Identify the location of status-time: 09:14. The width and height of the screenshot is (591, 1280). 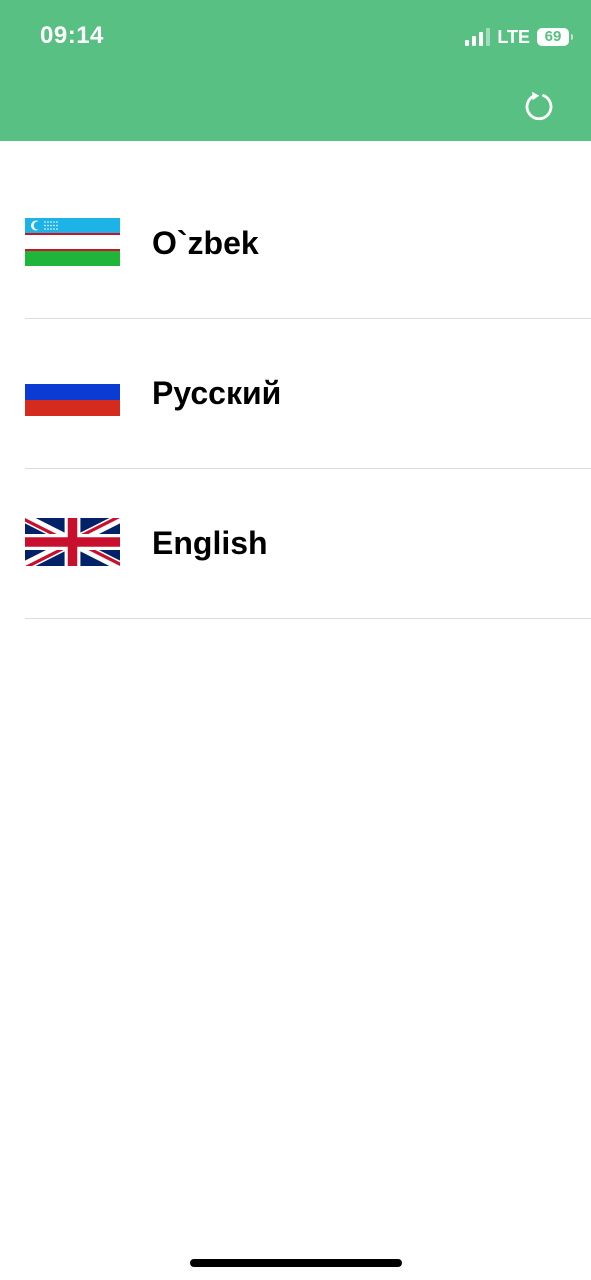
(72, 35).